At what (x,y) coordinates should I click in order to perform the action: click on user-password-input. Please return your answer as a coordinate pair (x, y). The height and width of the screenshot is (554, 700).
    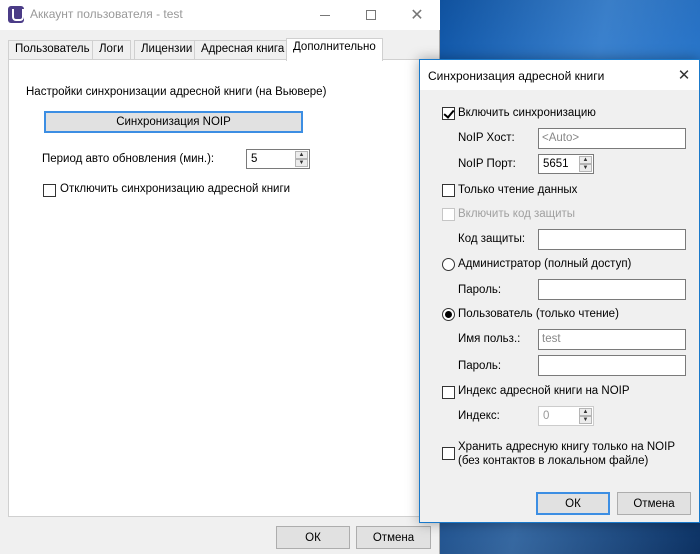
    Looking at the image, I should click on (612, 365).